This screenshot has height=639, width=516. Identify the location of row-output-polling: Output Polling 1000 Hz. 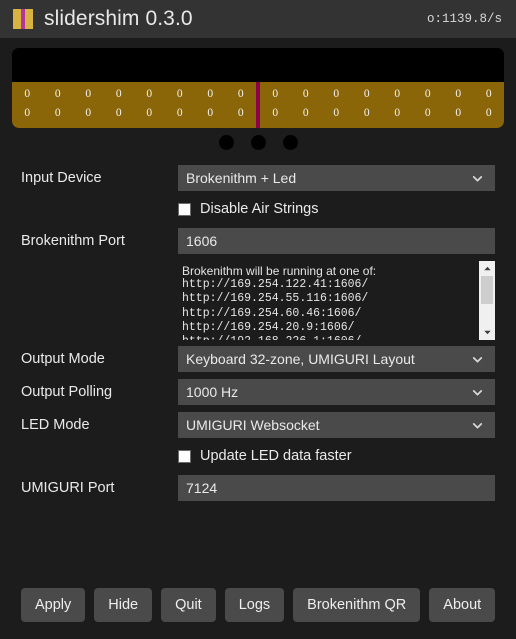
(258, 392).